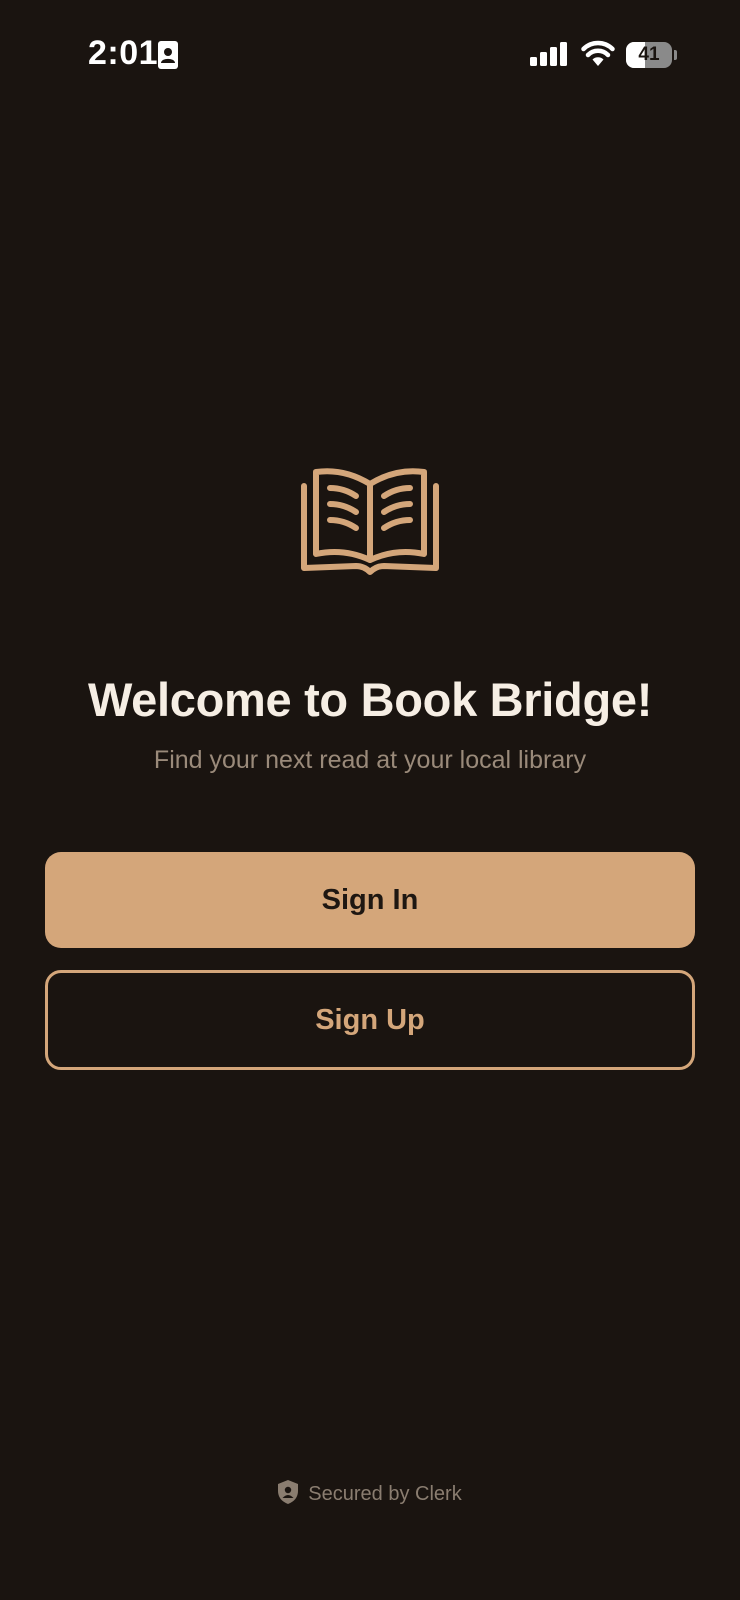 Image resolution: width=740 pixels, height=1600 pixels. I want to click on footer-text: Secured by Clerk, so click(385, 1494).